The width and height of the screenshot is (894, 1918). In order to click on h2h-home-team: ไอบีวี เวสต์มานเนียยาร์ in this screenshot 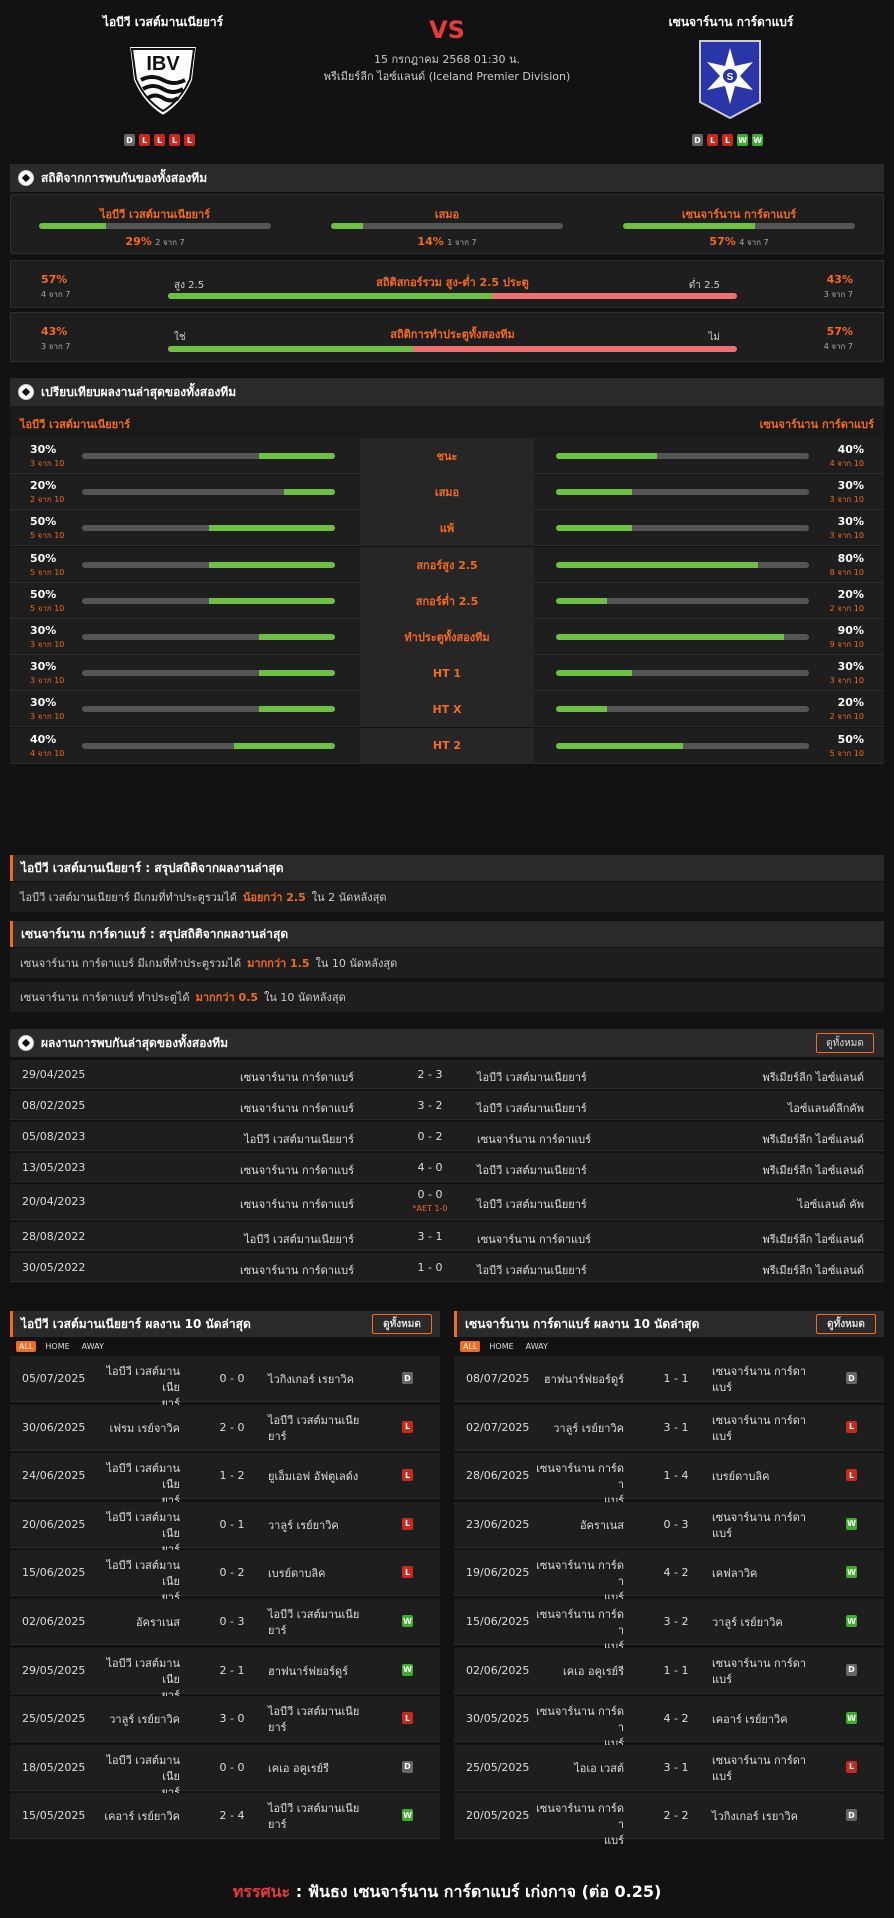, I will do `click(299, 1239)`.